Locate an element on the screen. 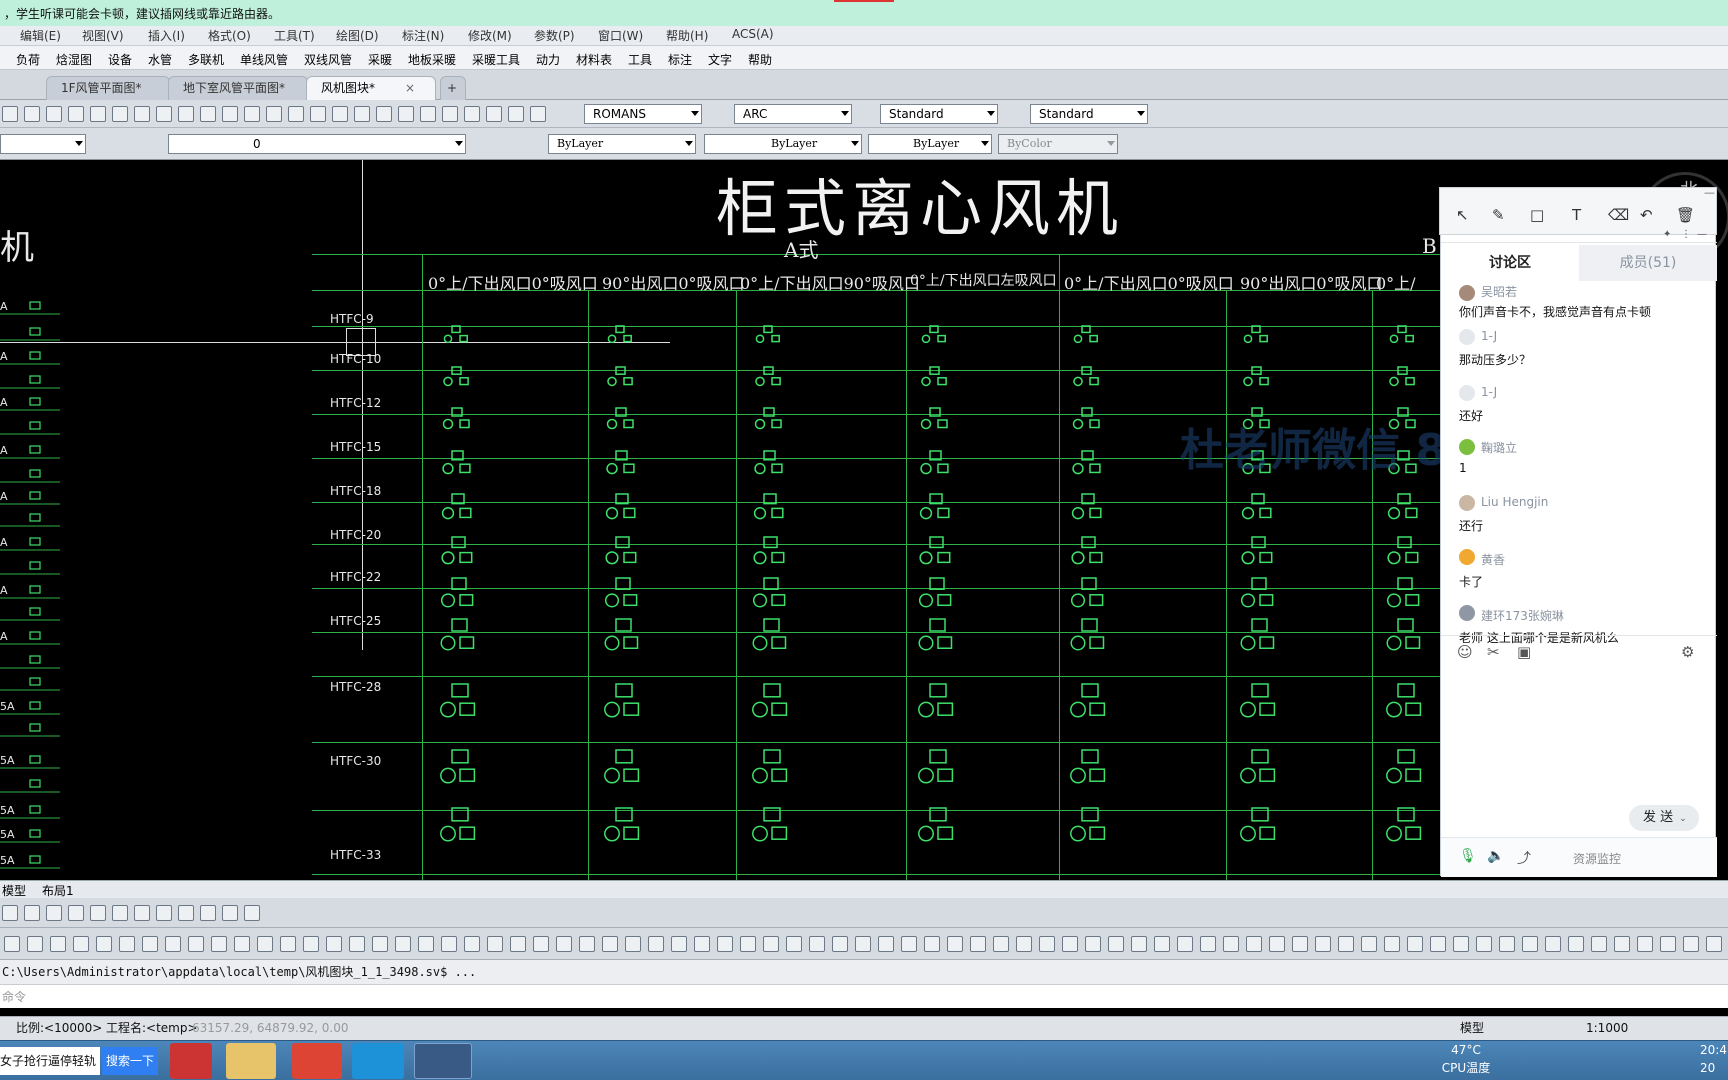  menu-water-pipe: 水管 is located at coordinates (160, 59).